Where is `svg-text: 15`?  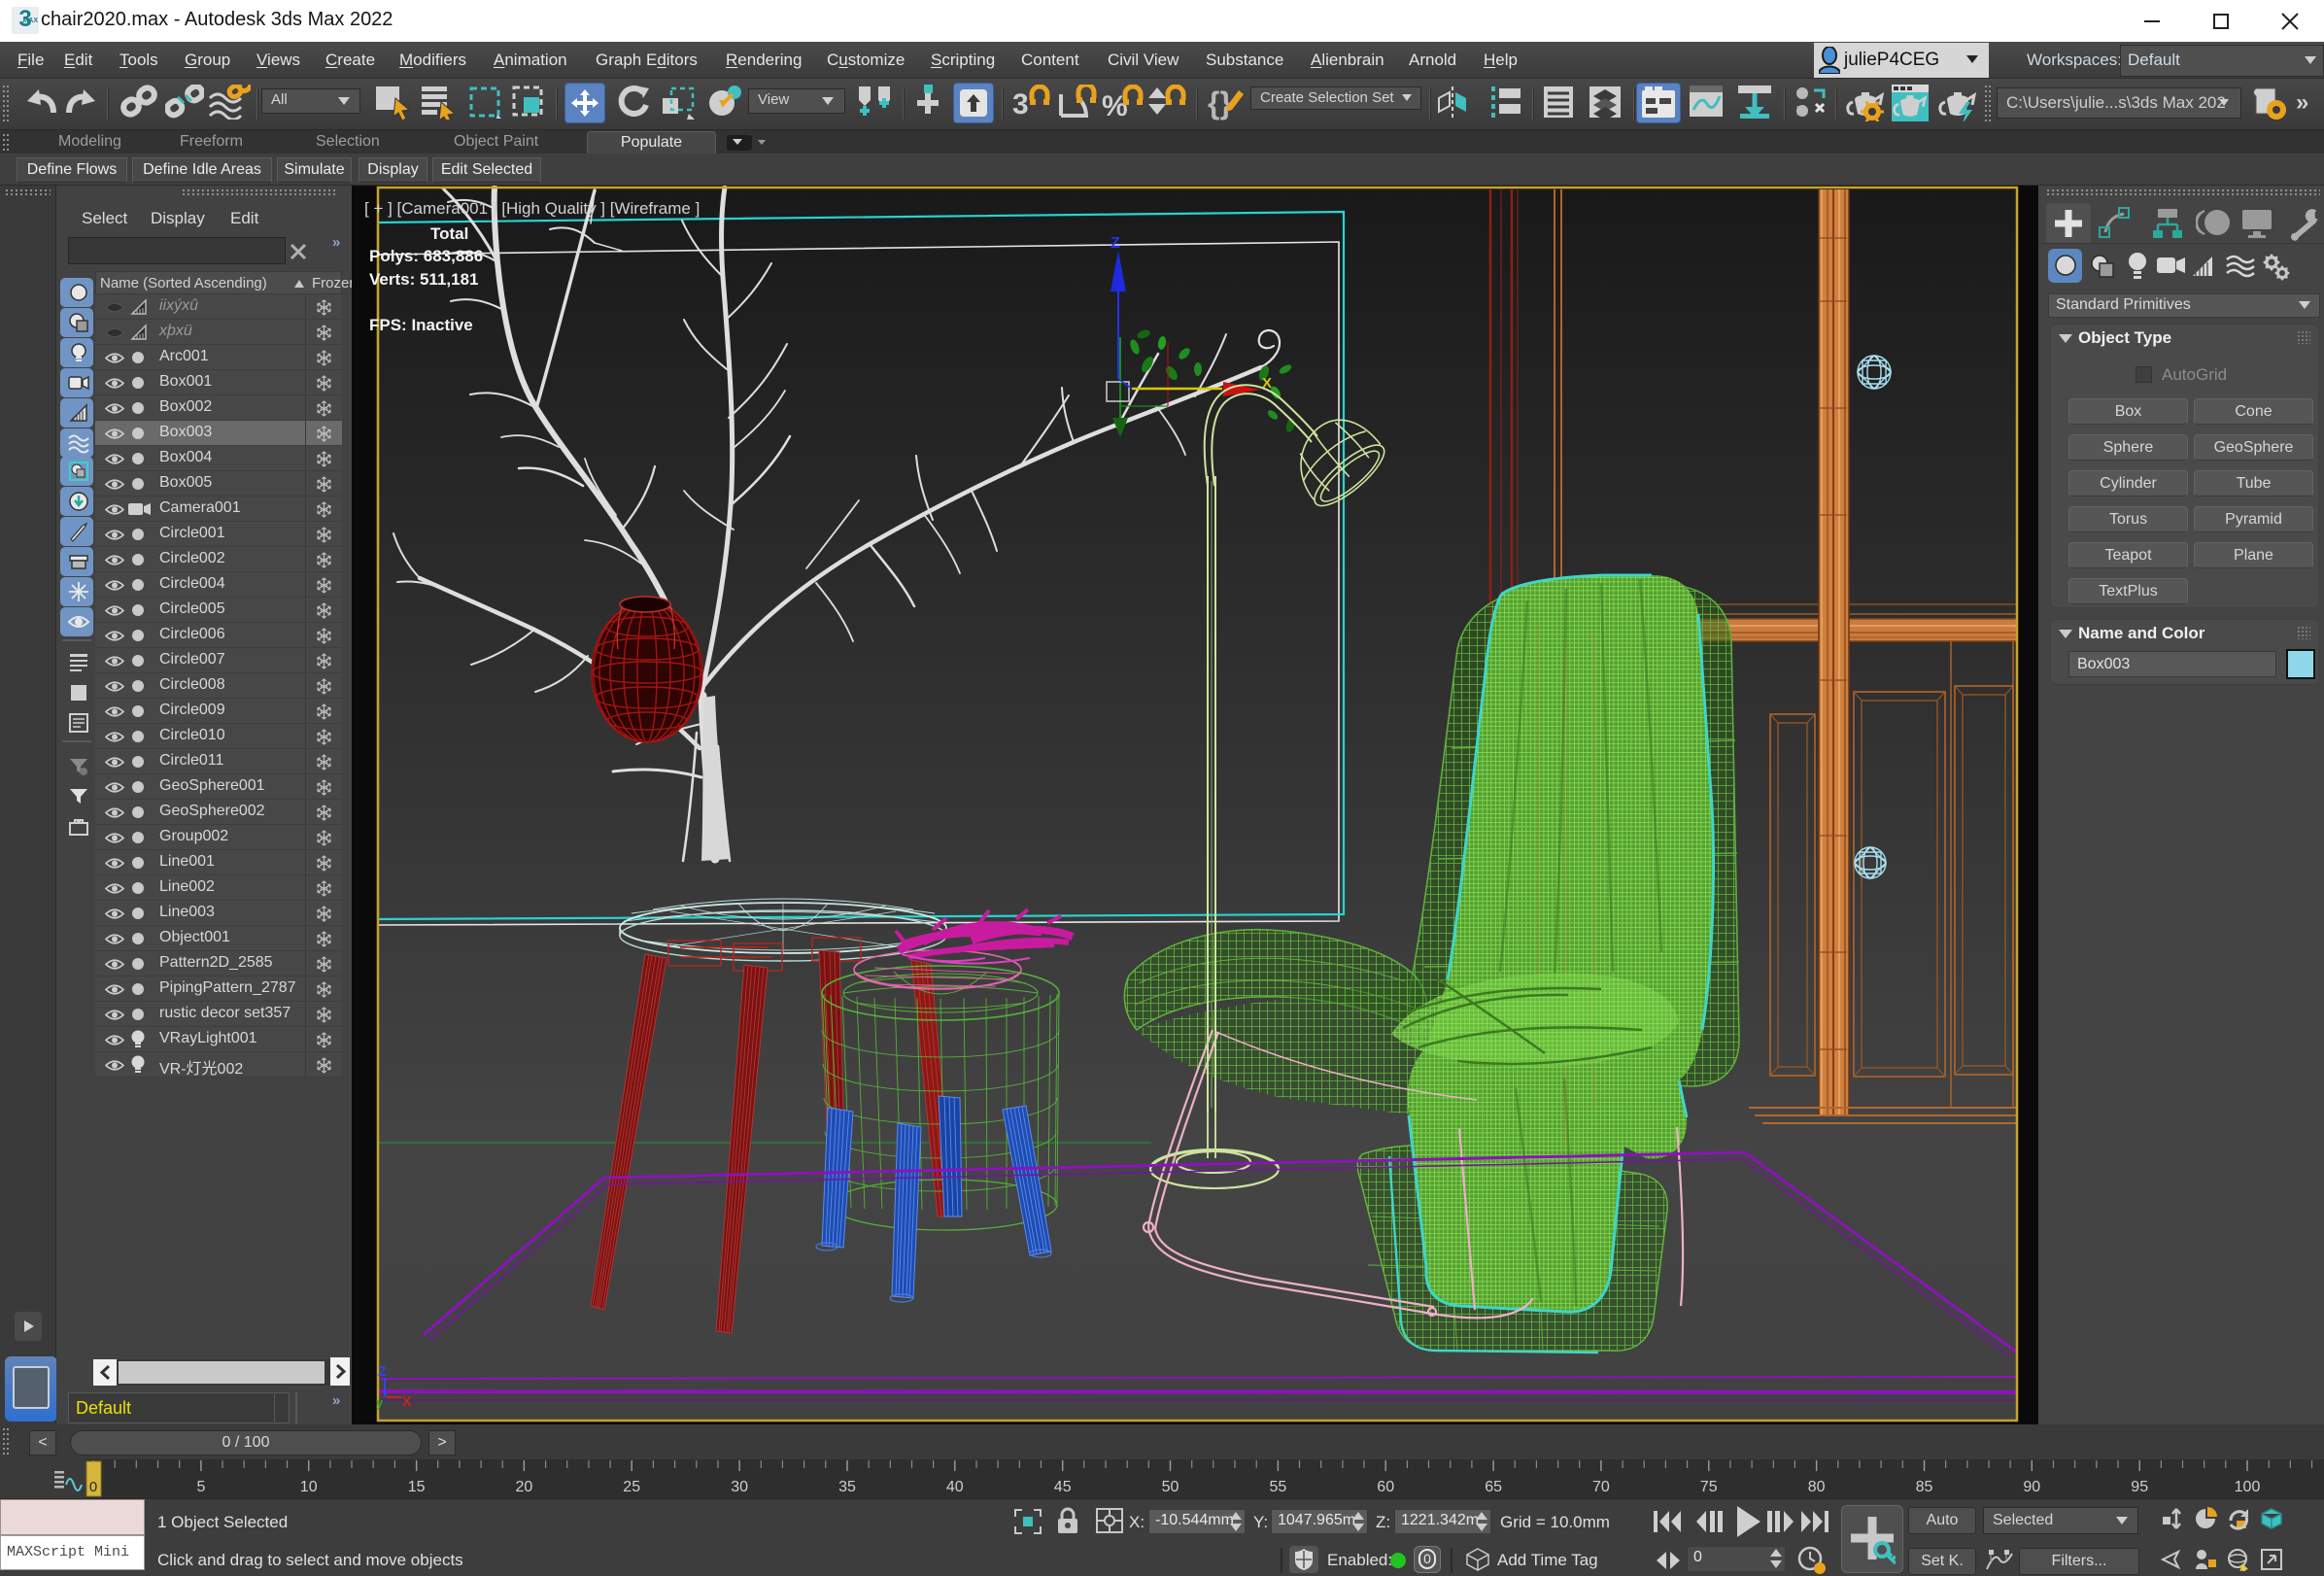 svg-text: 15 is located at coordinates (417, 1487).